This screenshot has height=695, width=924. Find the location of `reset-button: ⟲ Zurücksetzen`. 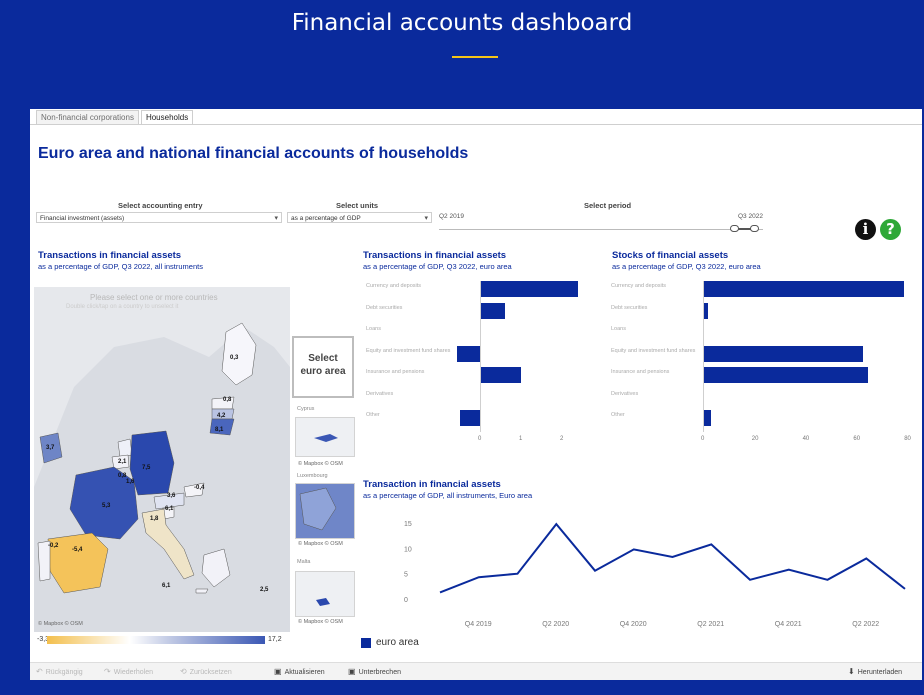

reset-button: ⟲ Zurücksetzen is located at coordinates (206, 671).